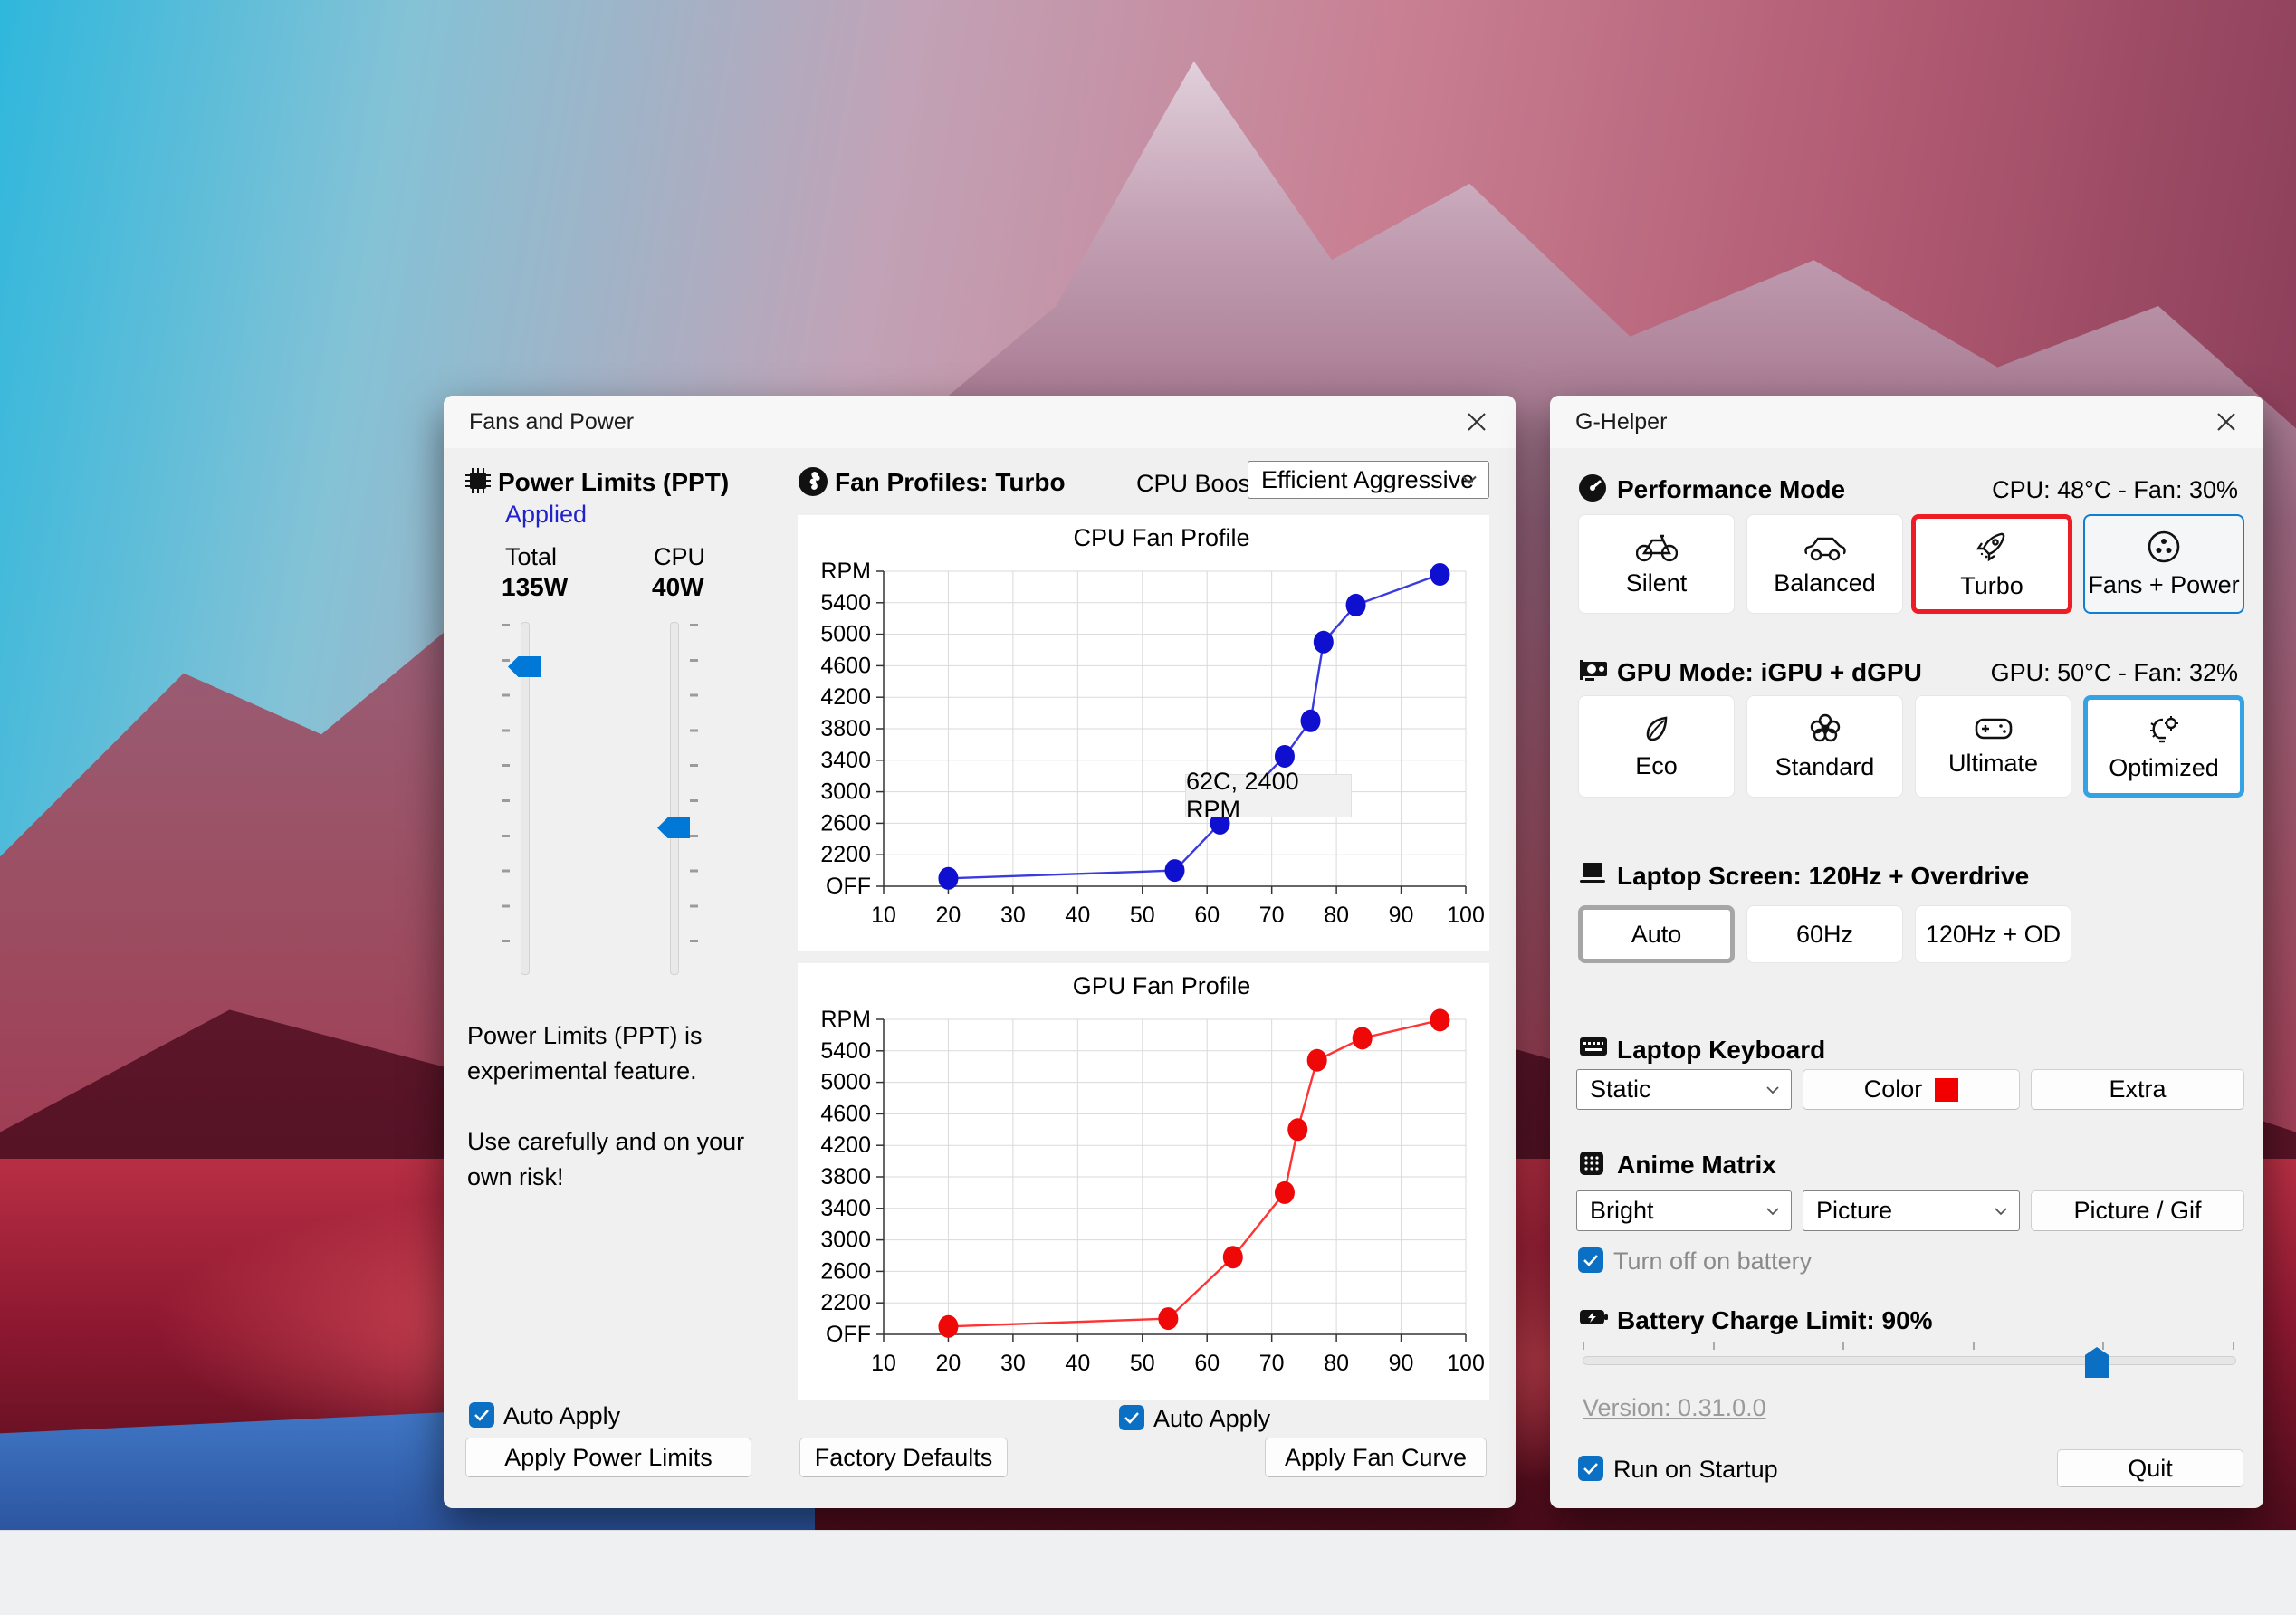  I want to click on battery-slider-ticks, so click(1909, 1346).